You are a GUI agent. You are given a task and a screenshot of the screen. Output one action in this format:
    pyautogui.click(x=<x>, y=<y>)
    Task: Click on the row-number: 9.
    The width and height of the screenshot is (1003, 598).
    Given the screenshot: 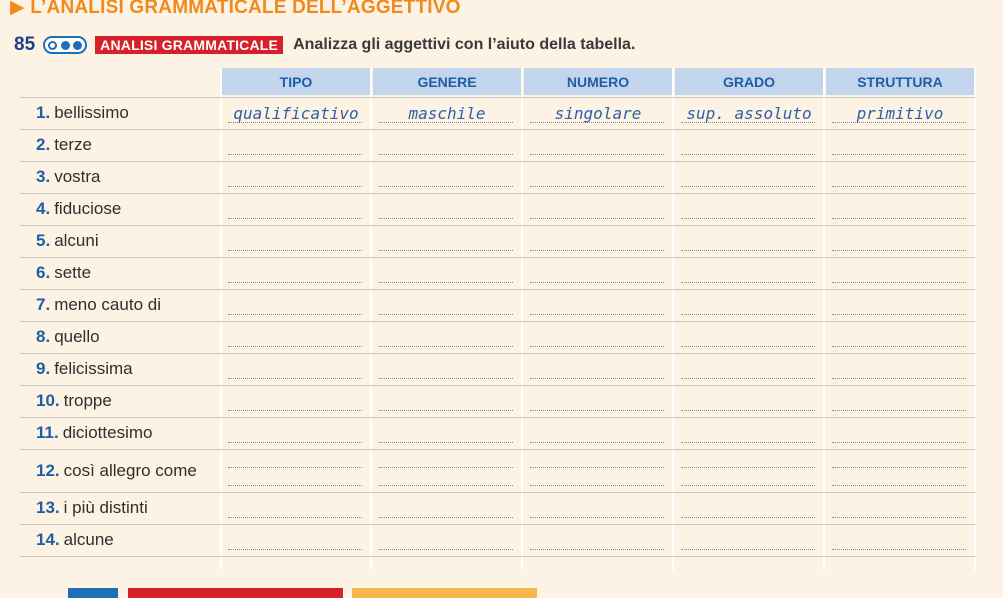 What is the action you would take?
    pyautogui.click(x=43, y=368)
    